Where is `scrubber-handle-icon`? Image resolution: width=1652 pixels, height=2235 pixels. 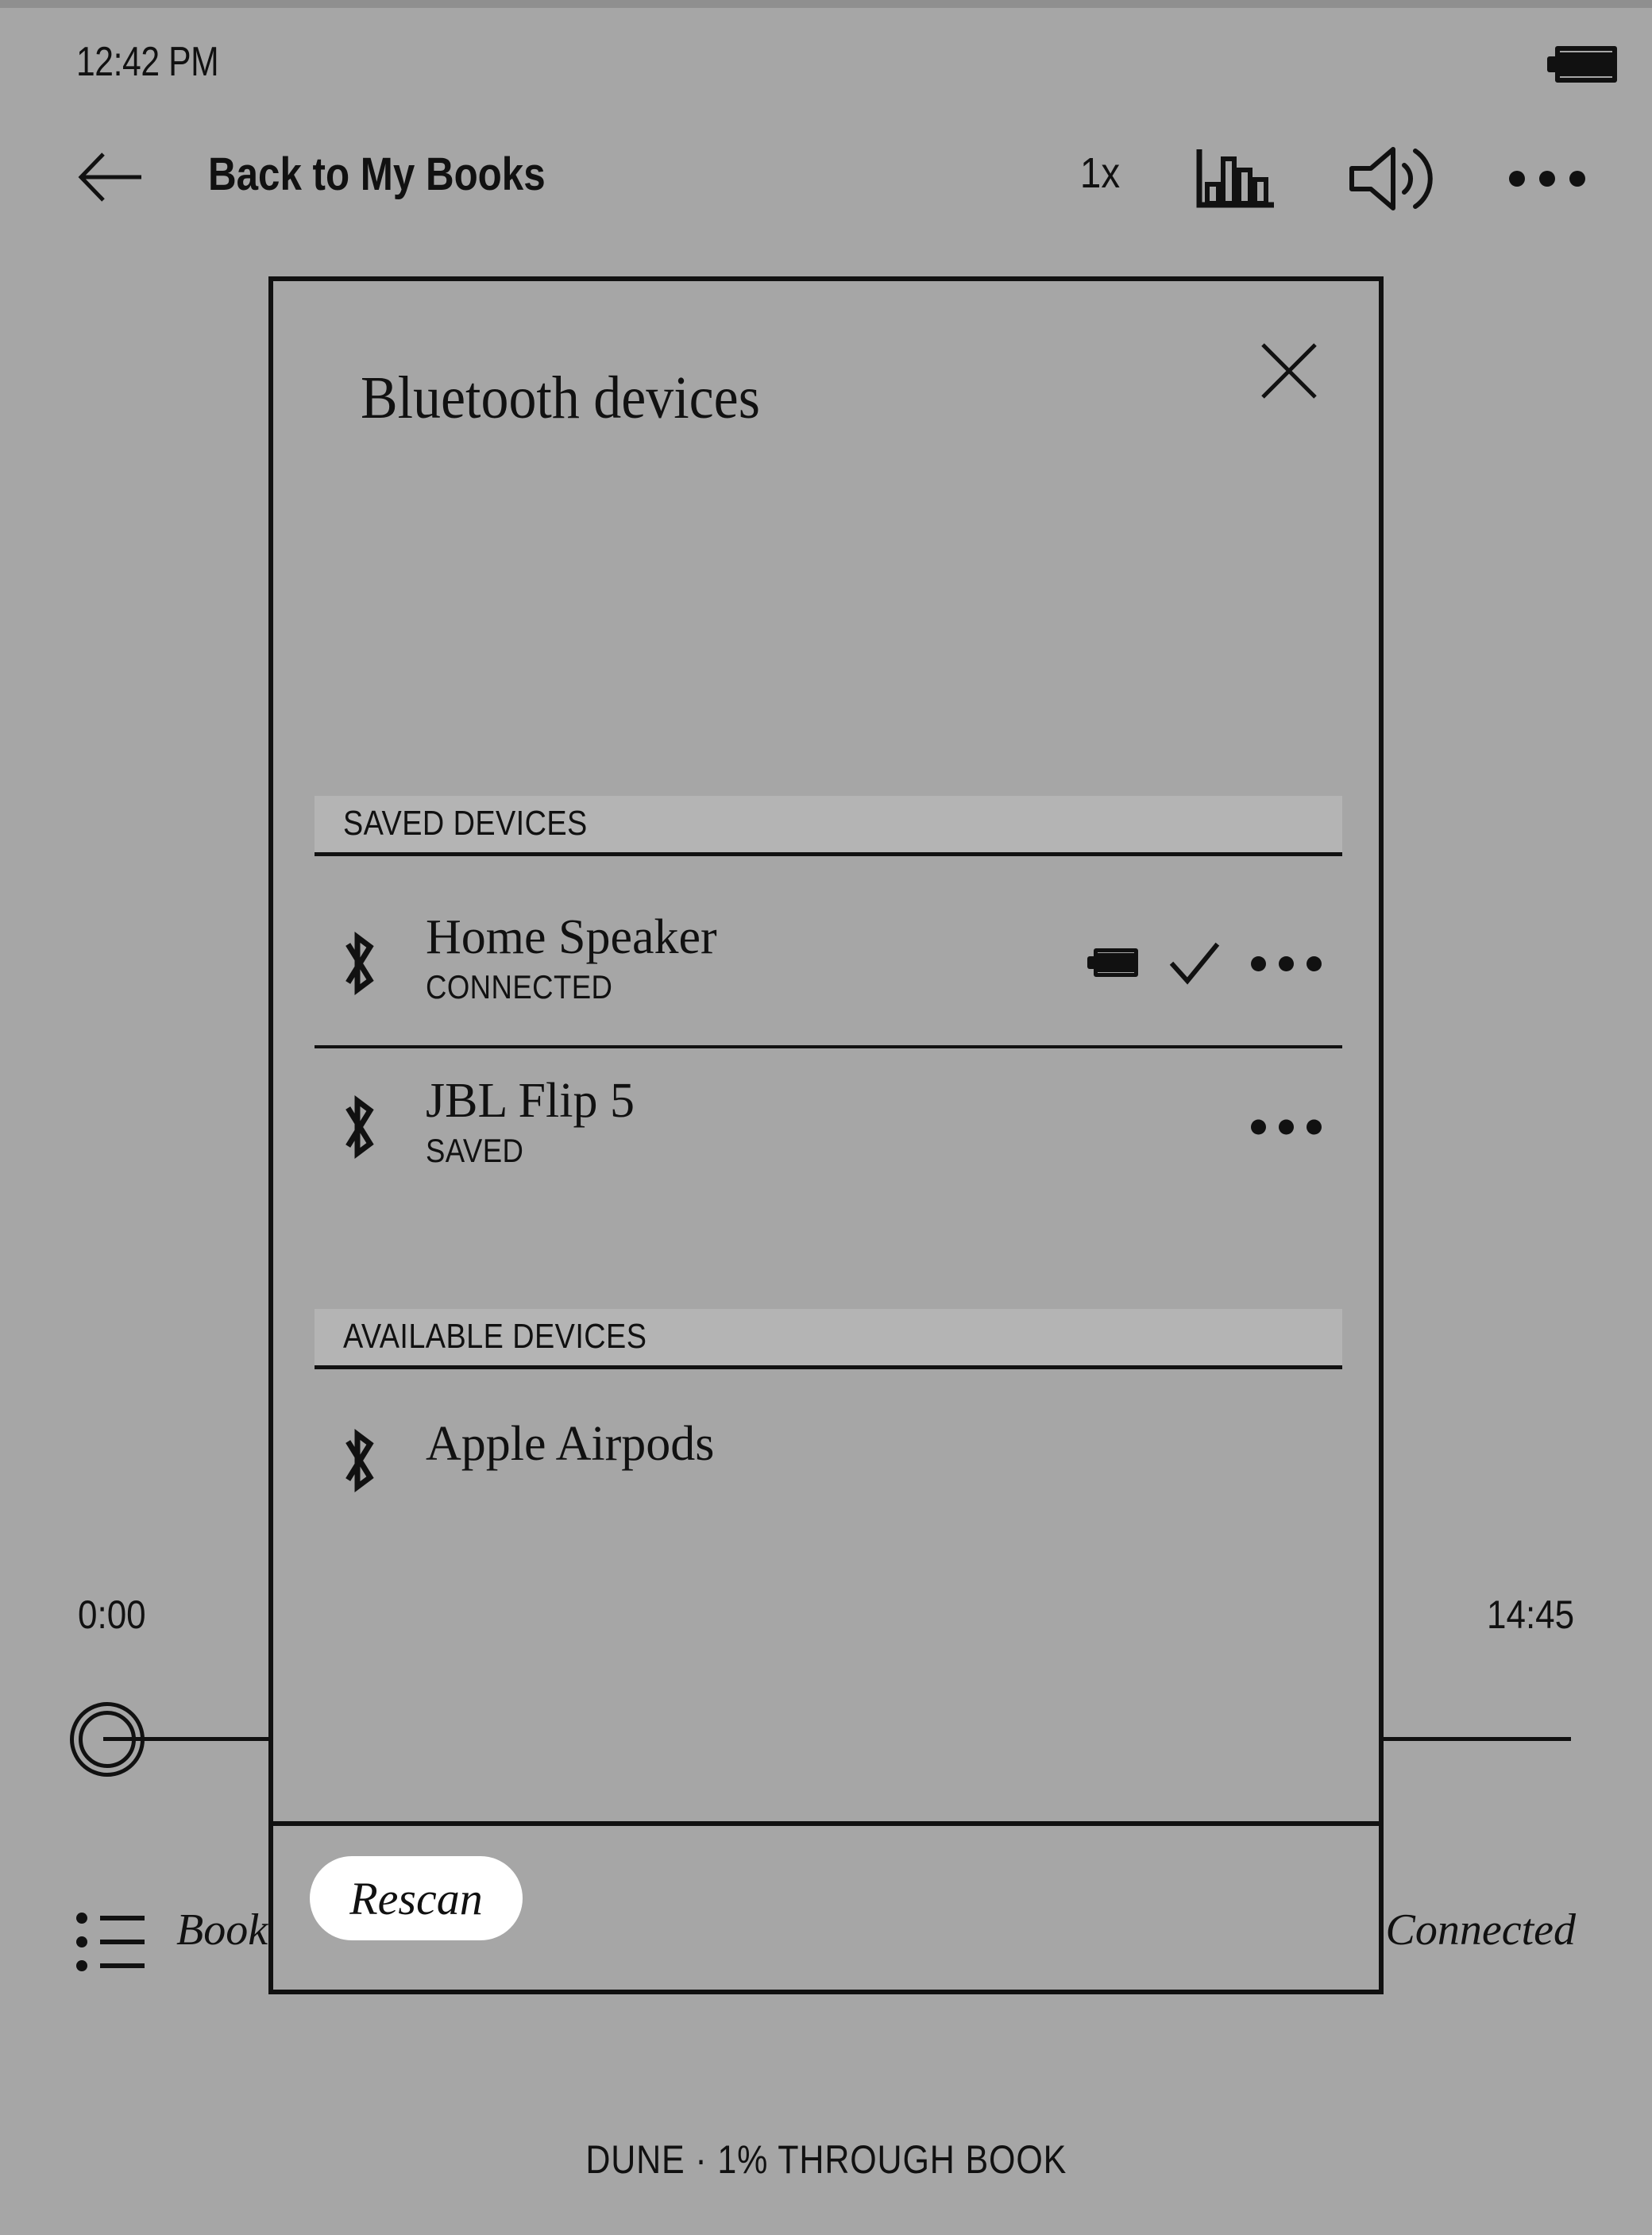
scrubber-handle-icon is located at coordinates (107, 1739).